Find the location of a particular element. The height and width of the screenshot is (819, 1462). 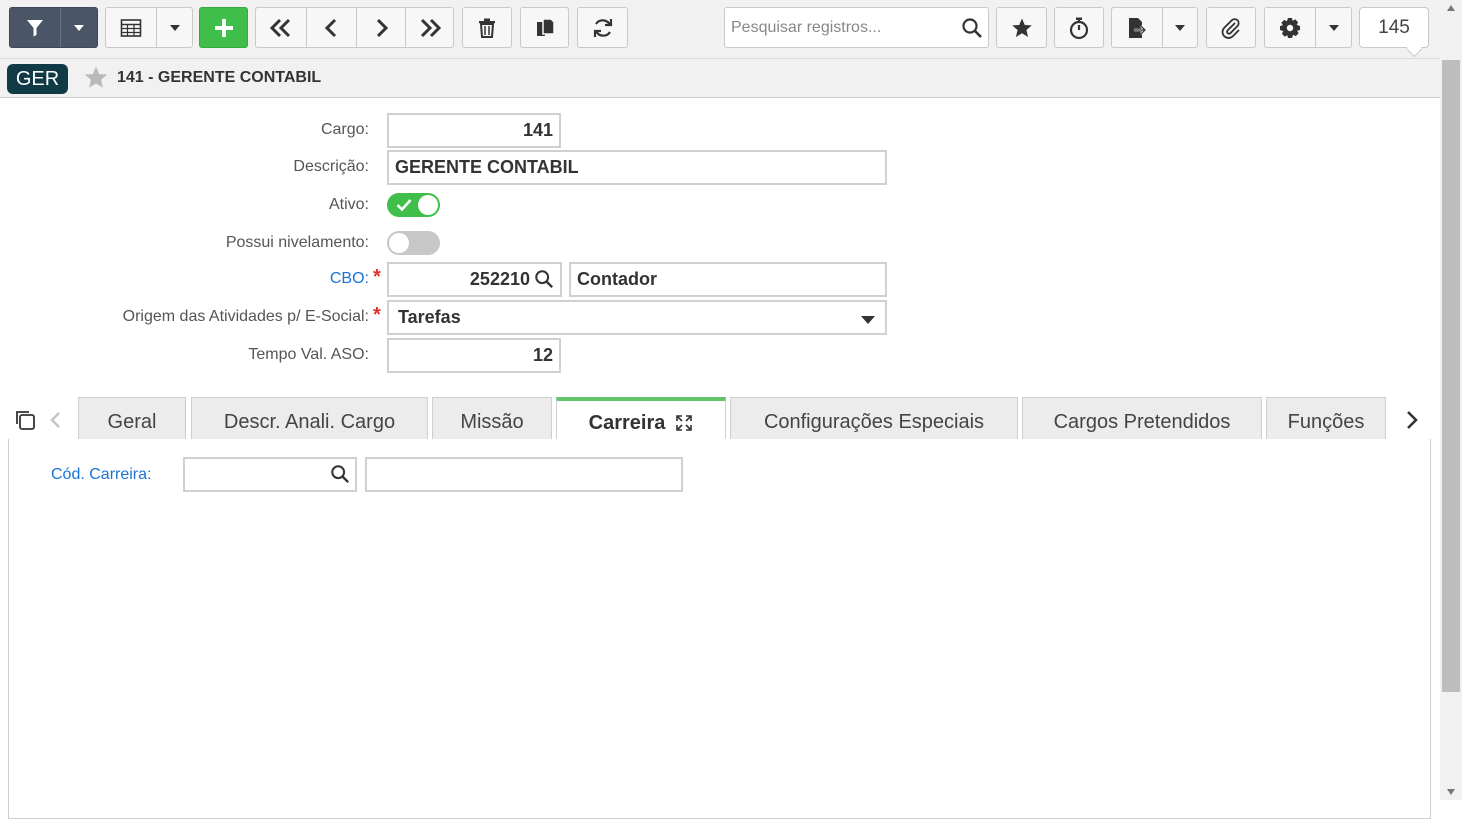

origem-label: Origem das Atividades p/ E-Social: is located at coordinates (245, 316).